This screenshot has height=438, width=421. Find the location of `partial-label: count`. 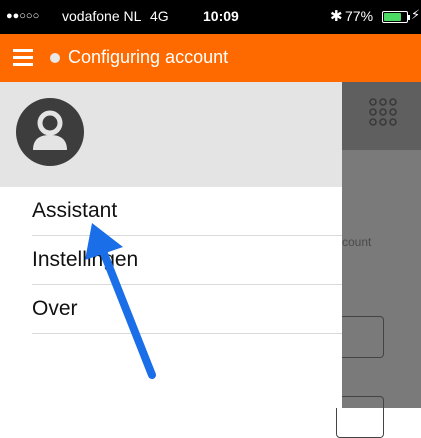

partial-label: count is located at coordinates (357, 242).